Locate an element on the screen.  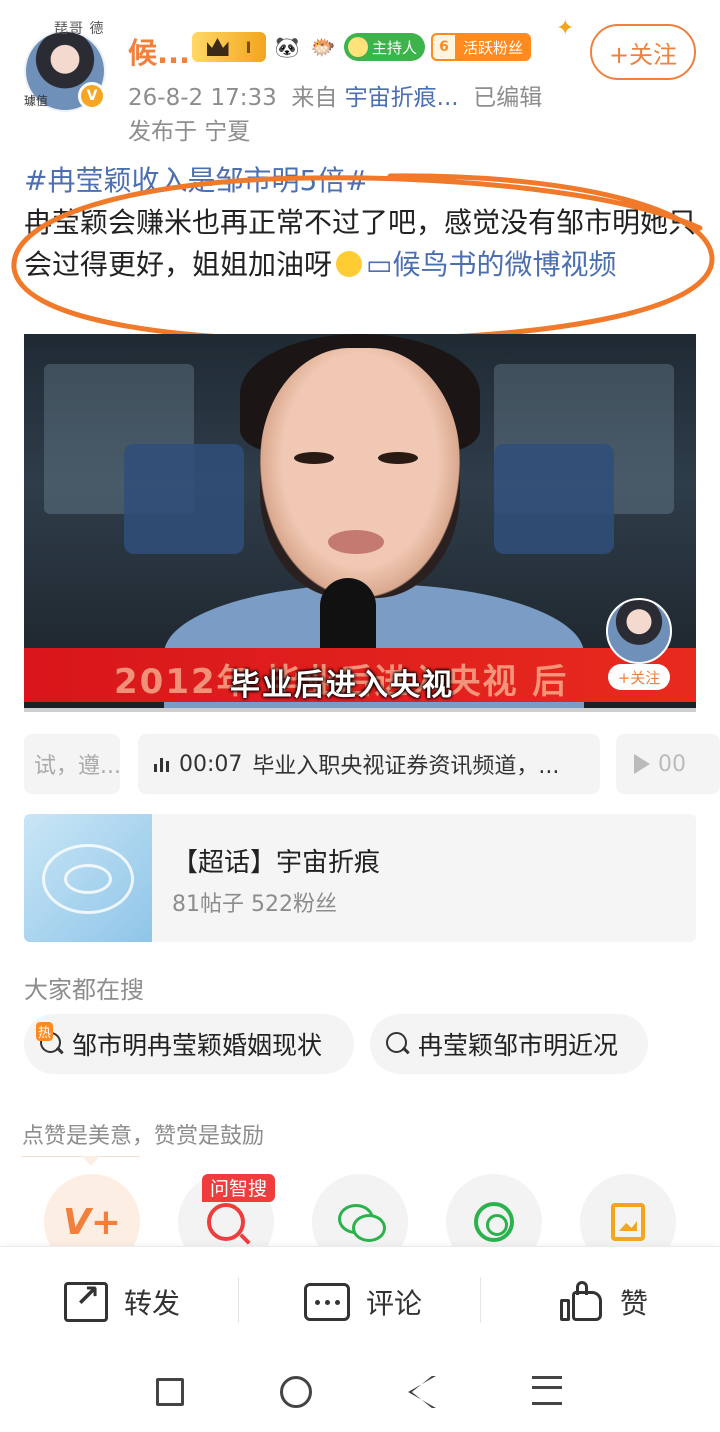
fan-badge-label: 活跃粉丝 is located at coordinates (493, 47).